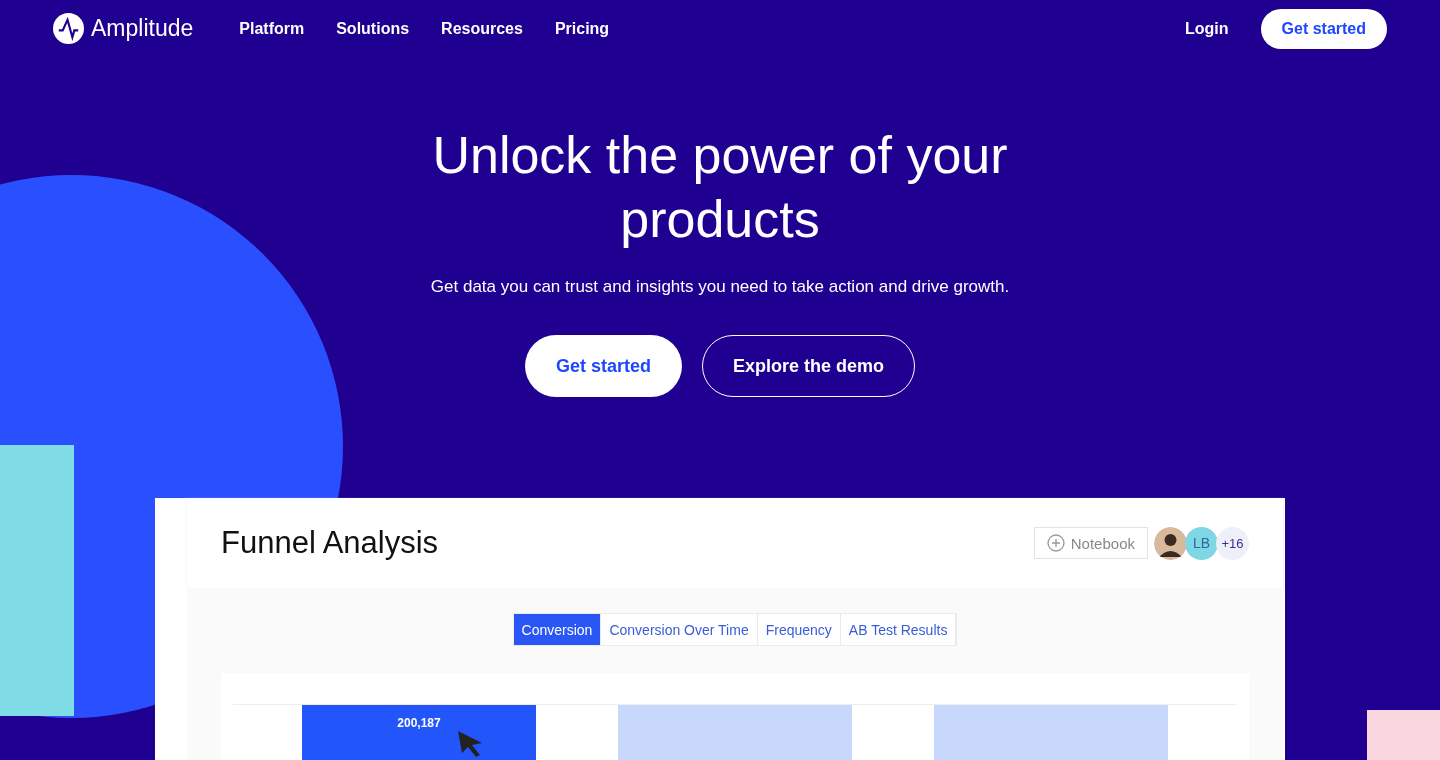 The image size is (1440, 760). What do you see at coordinates (720, 187) in the screenshot?
I see `hero-title: Unlock the power of your products` at bounding box center [720, 187].